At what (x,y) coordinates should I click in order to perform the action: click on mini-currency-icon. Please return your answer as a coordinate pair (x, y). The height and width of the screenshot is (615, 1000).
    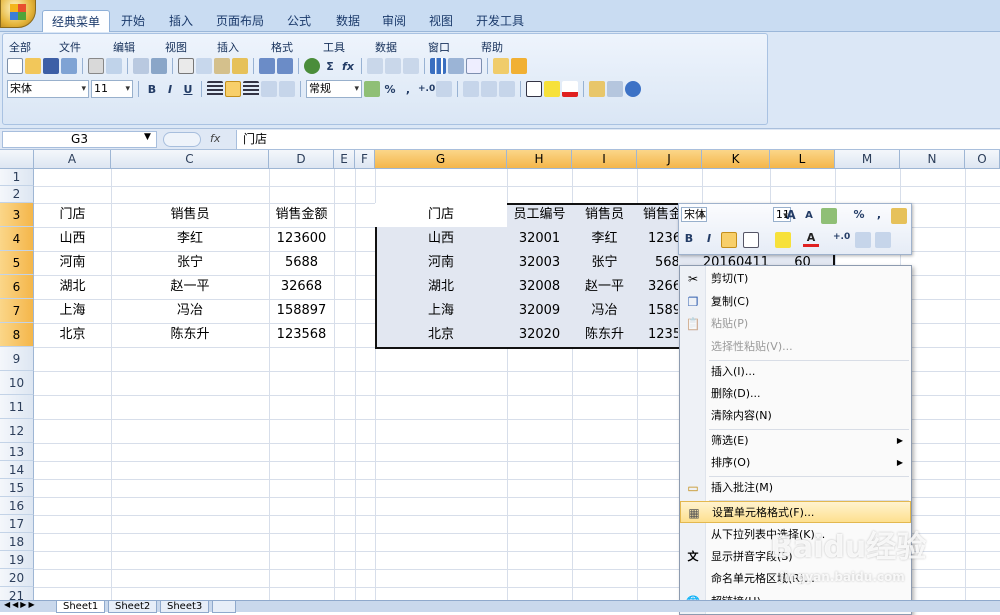
    Looking at the image, I should click on (829, 216).